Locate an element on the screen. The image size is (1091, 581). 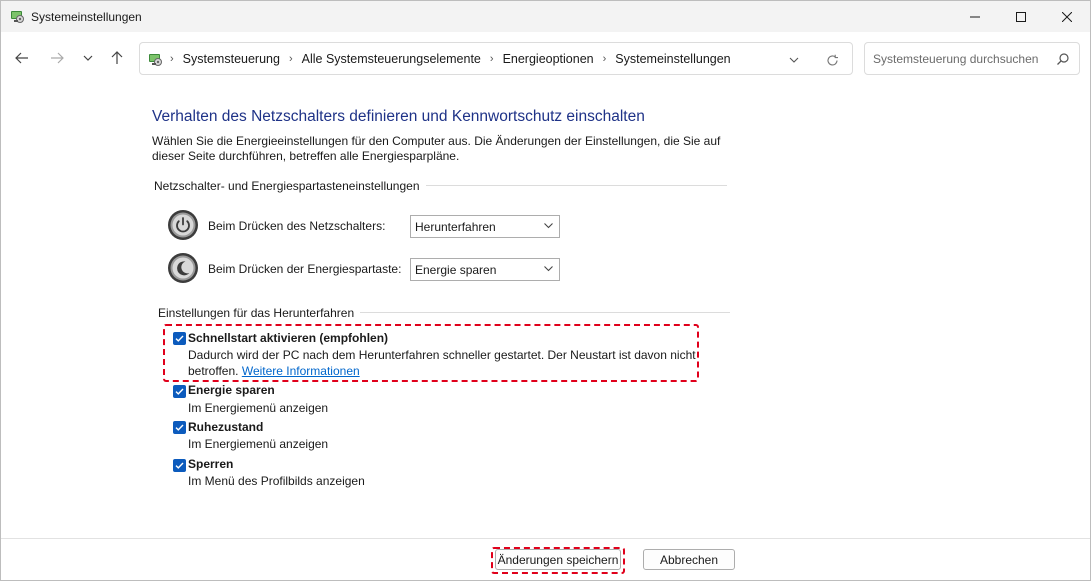
sleep-button-icon is located at coordinates (183, 268).